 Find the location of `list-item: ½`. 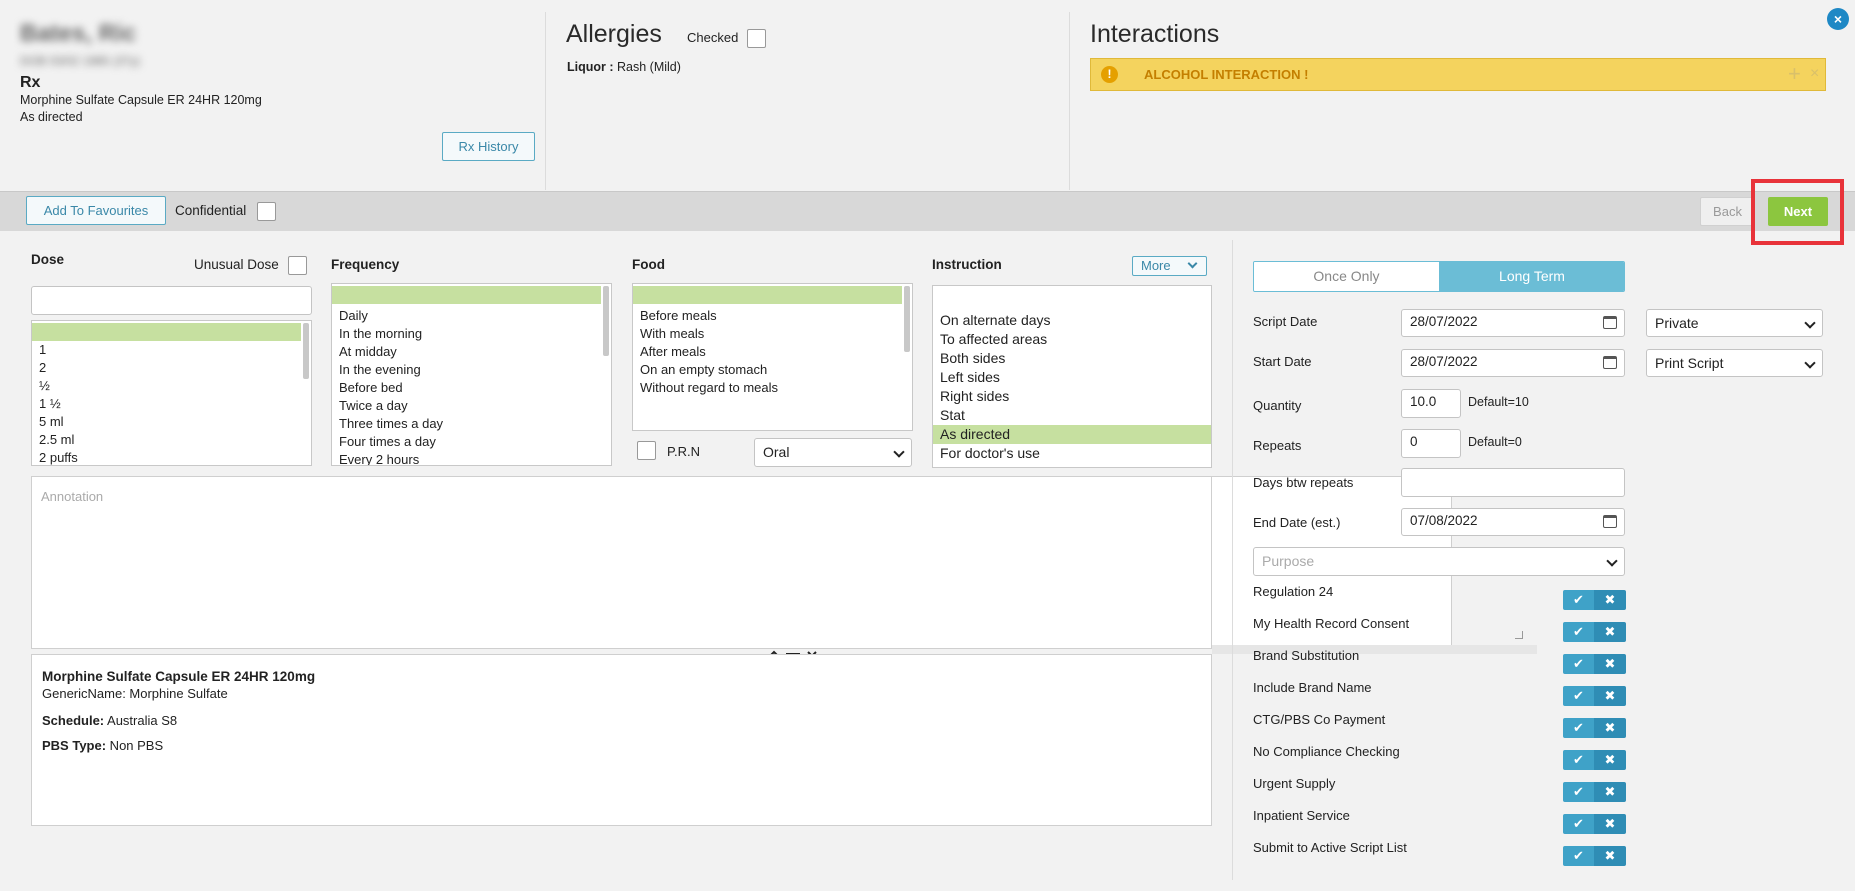

list-item: ½ is located at coordinates (166, 386).